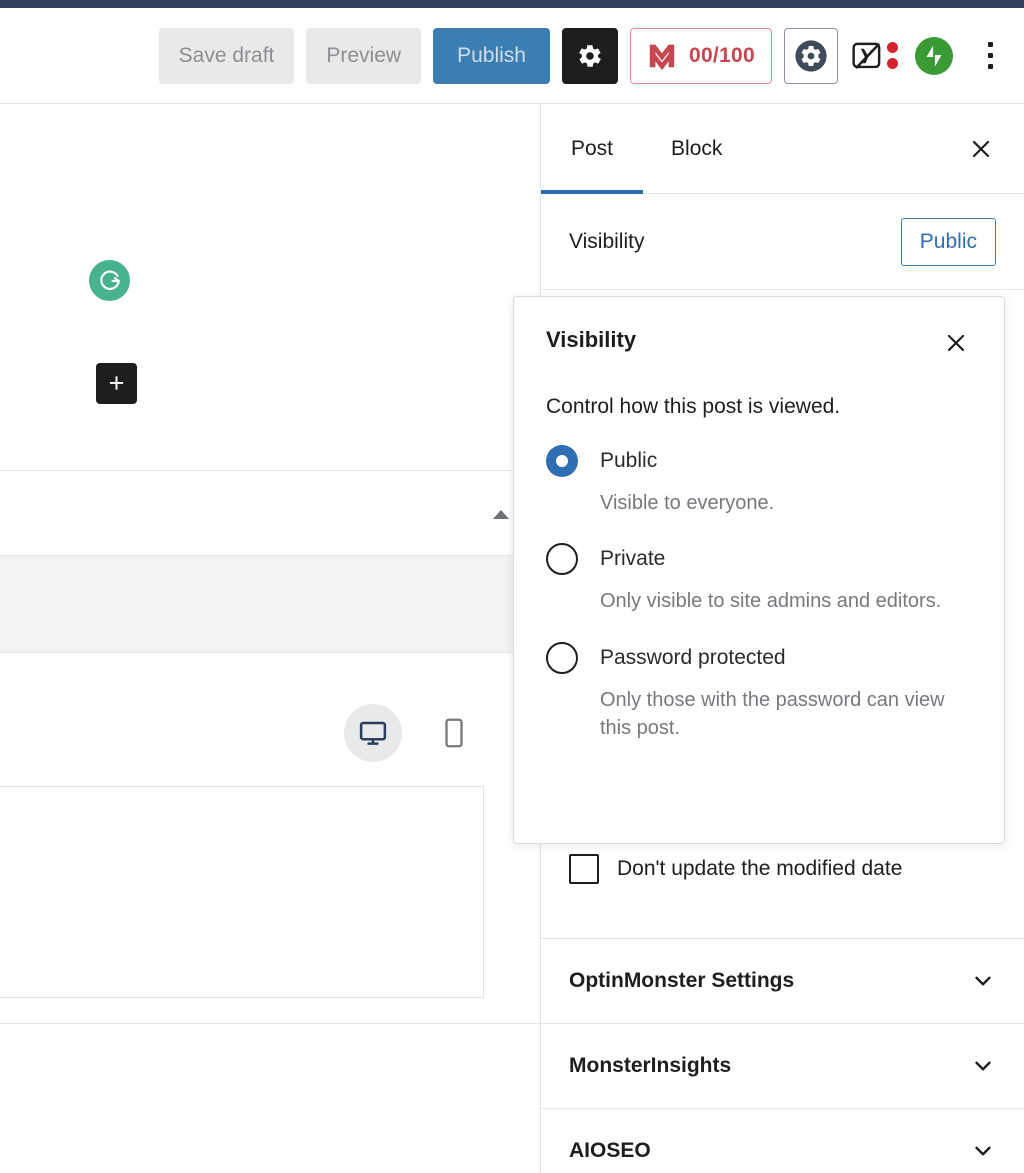  Describe the element at coordinates (491, 55) in the screenshot. I see `publish-button: Publish` at that location.